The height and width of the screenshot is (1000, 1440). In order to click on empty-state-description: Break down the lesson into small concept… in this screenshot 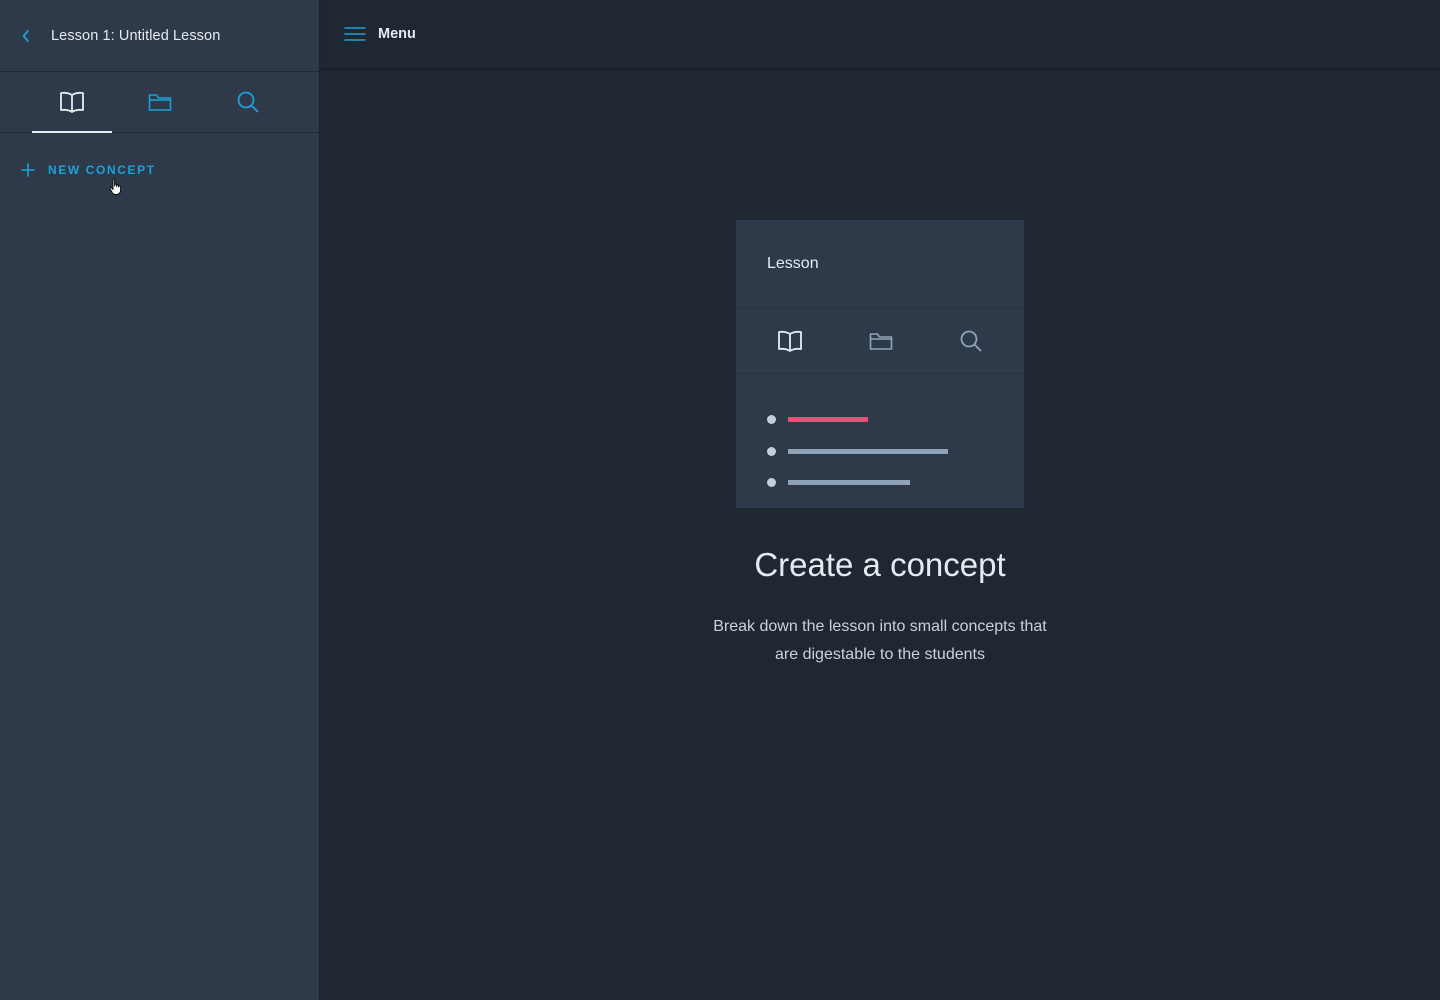, I will do `click(880, 641)`.